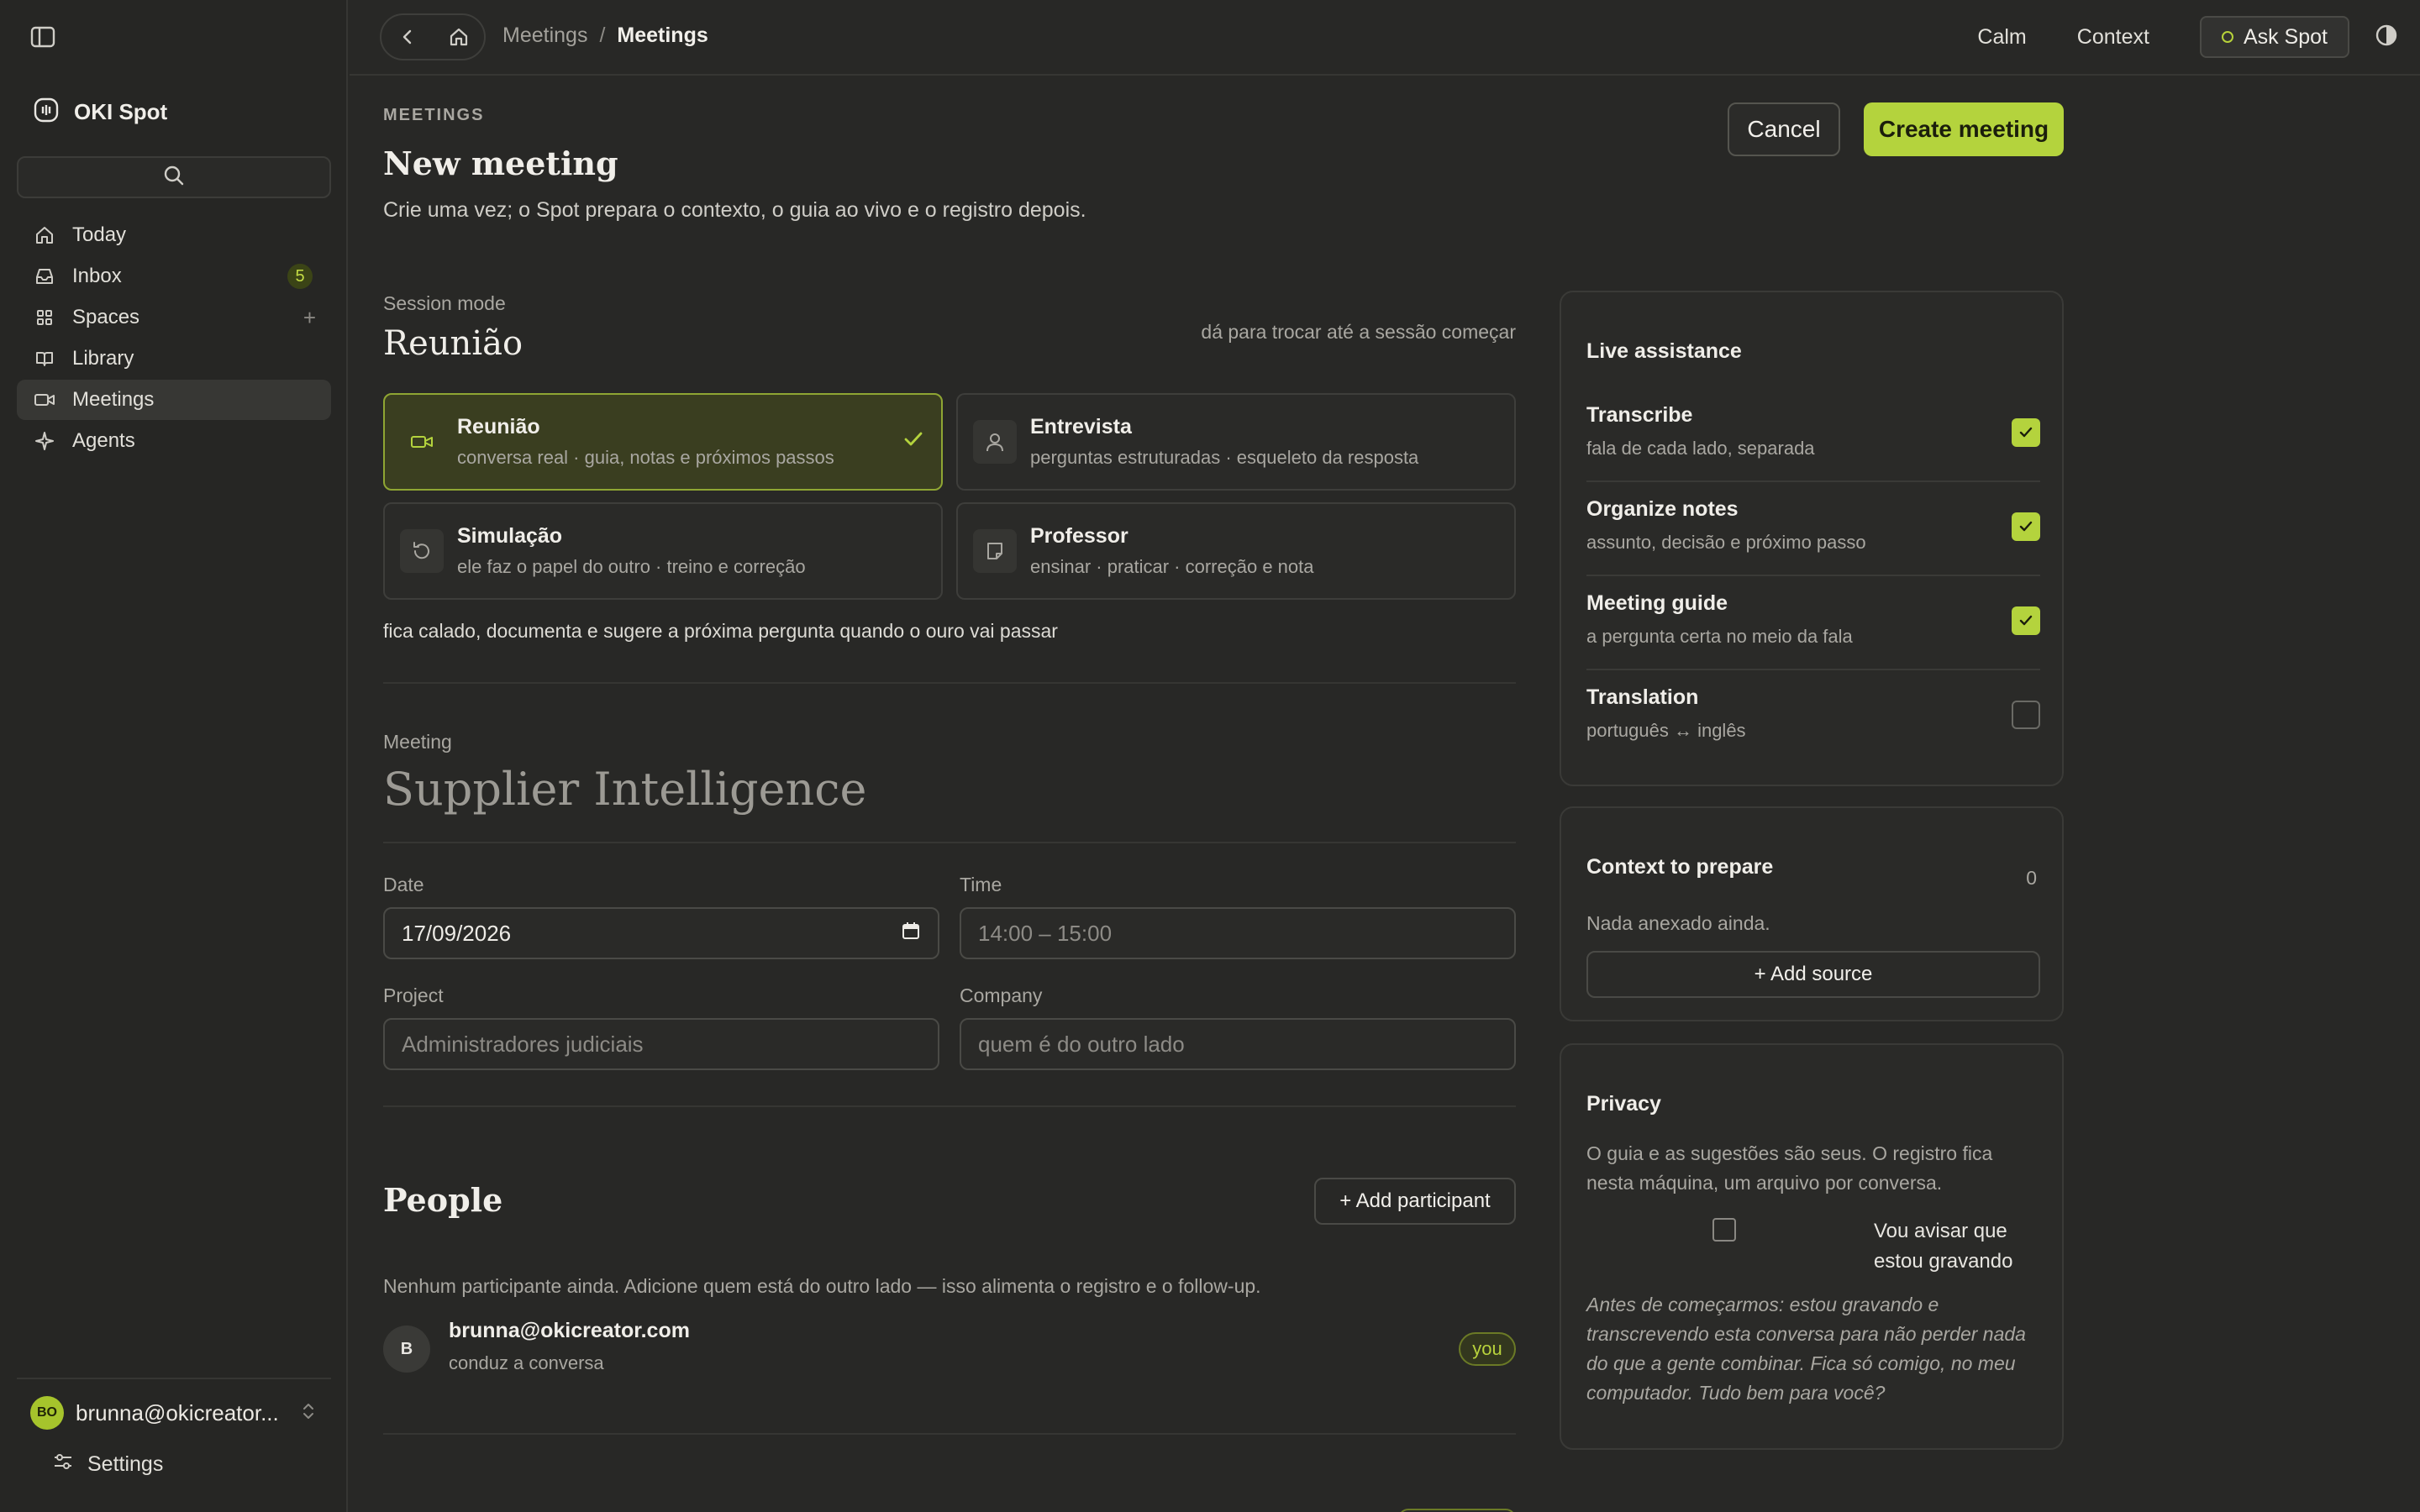 Image resolution: width=2420 pixels, height=1512 pixels. What do you see at coordinates (1457, 1510) in the screenshot?
I see `cut-off-button` at bounding box center [1457, 1510].